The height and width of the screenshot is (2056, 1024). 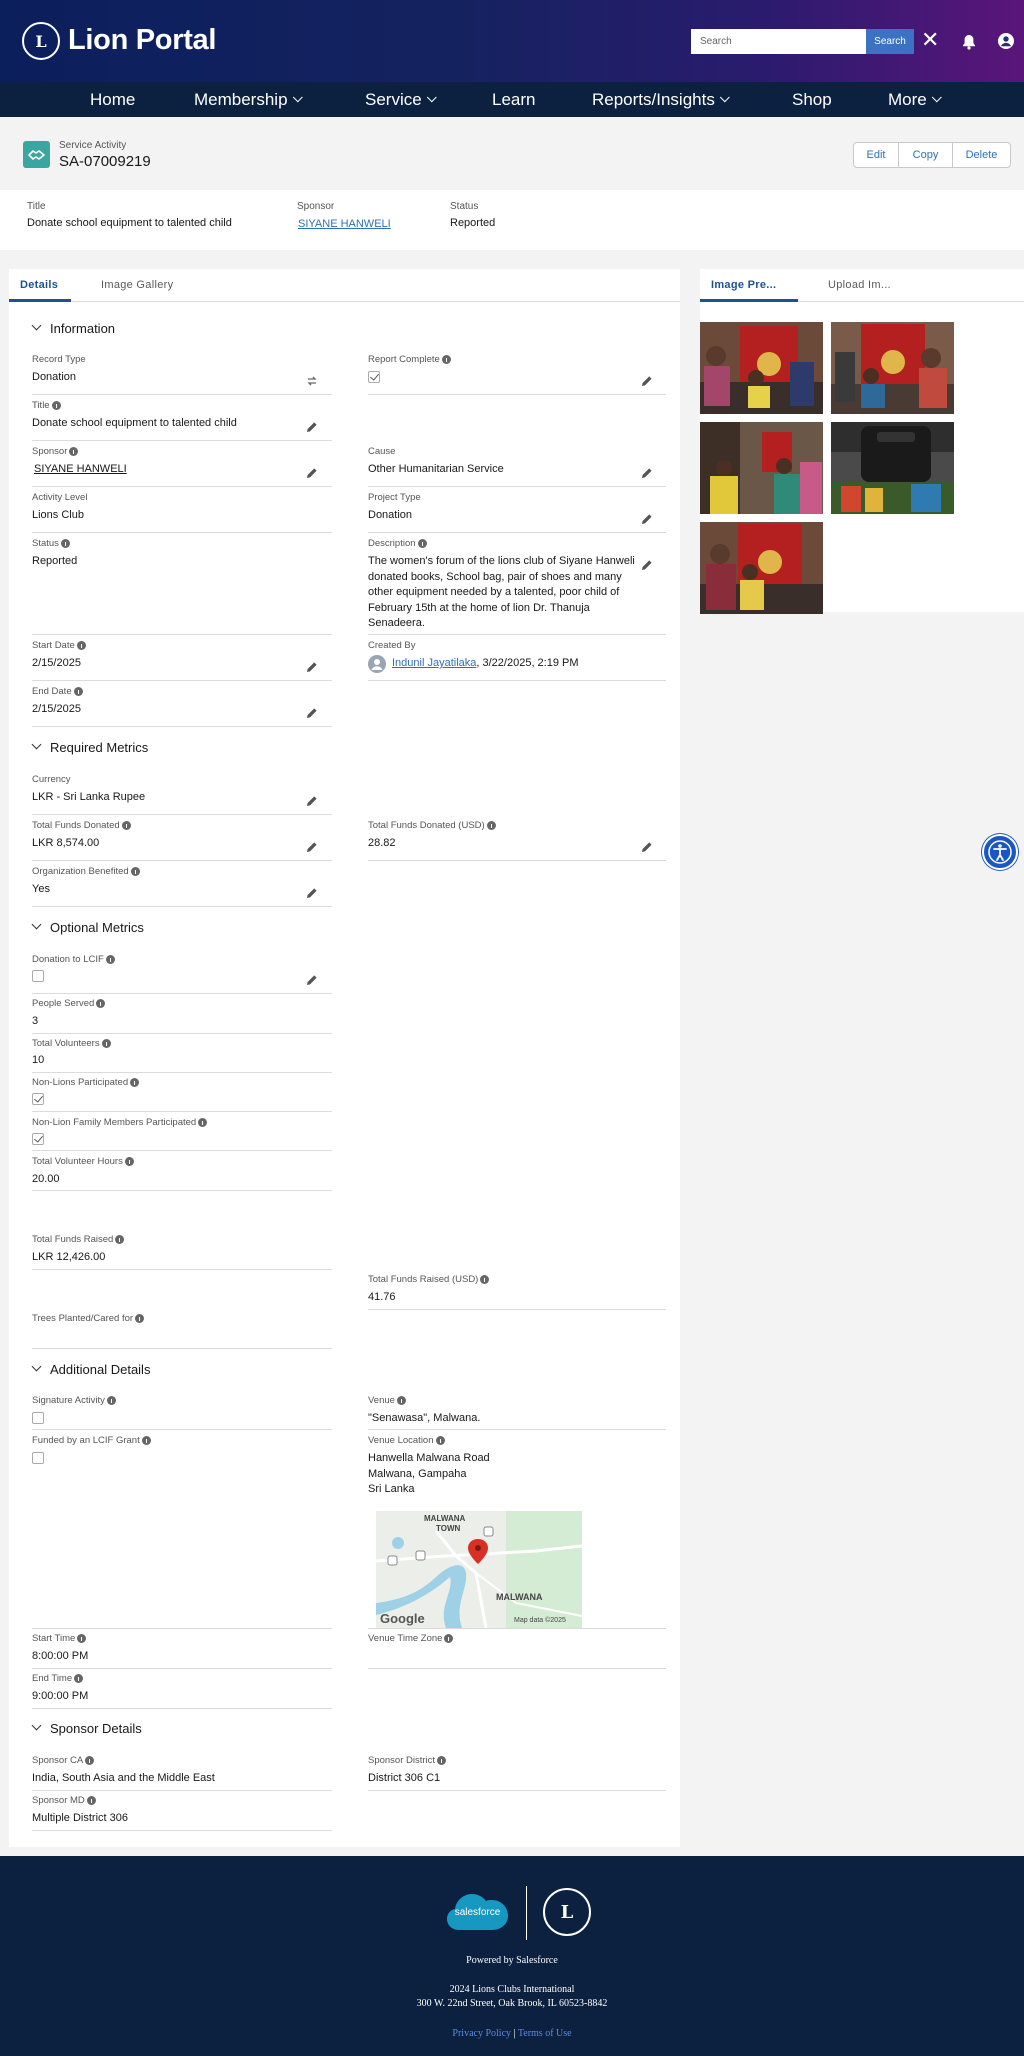 What do you see at coordinates (436, 469) in the screenshot?
I see `cause-value: Other Humanitarian Service` at bounding box center [436, 469].